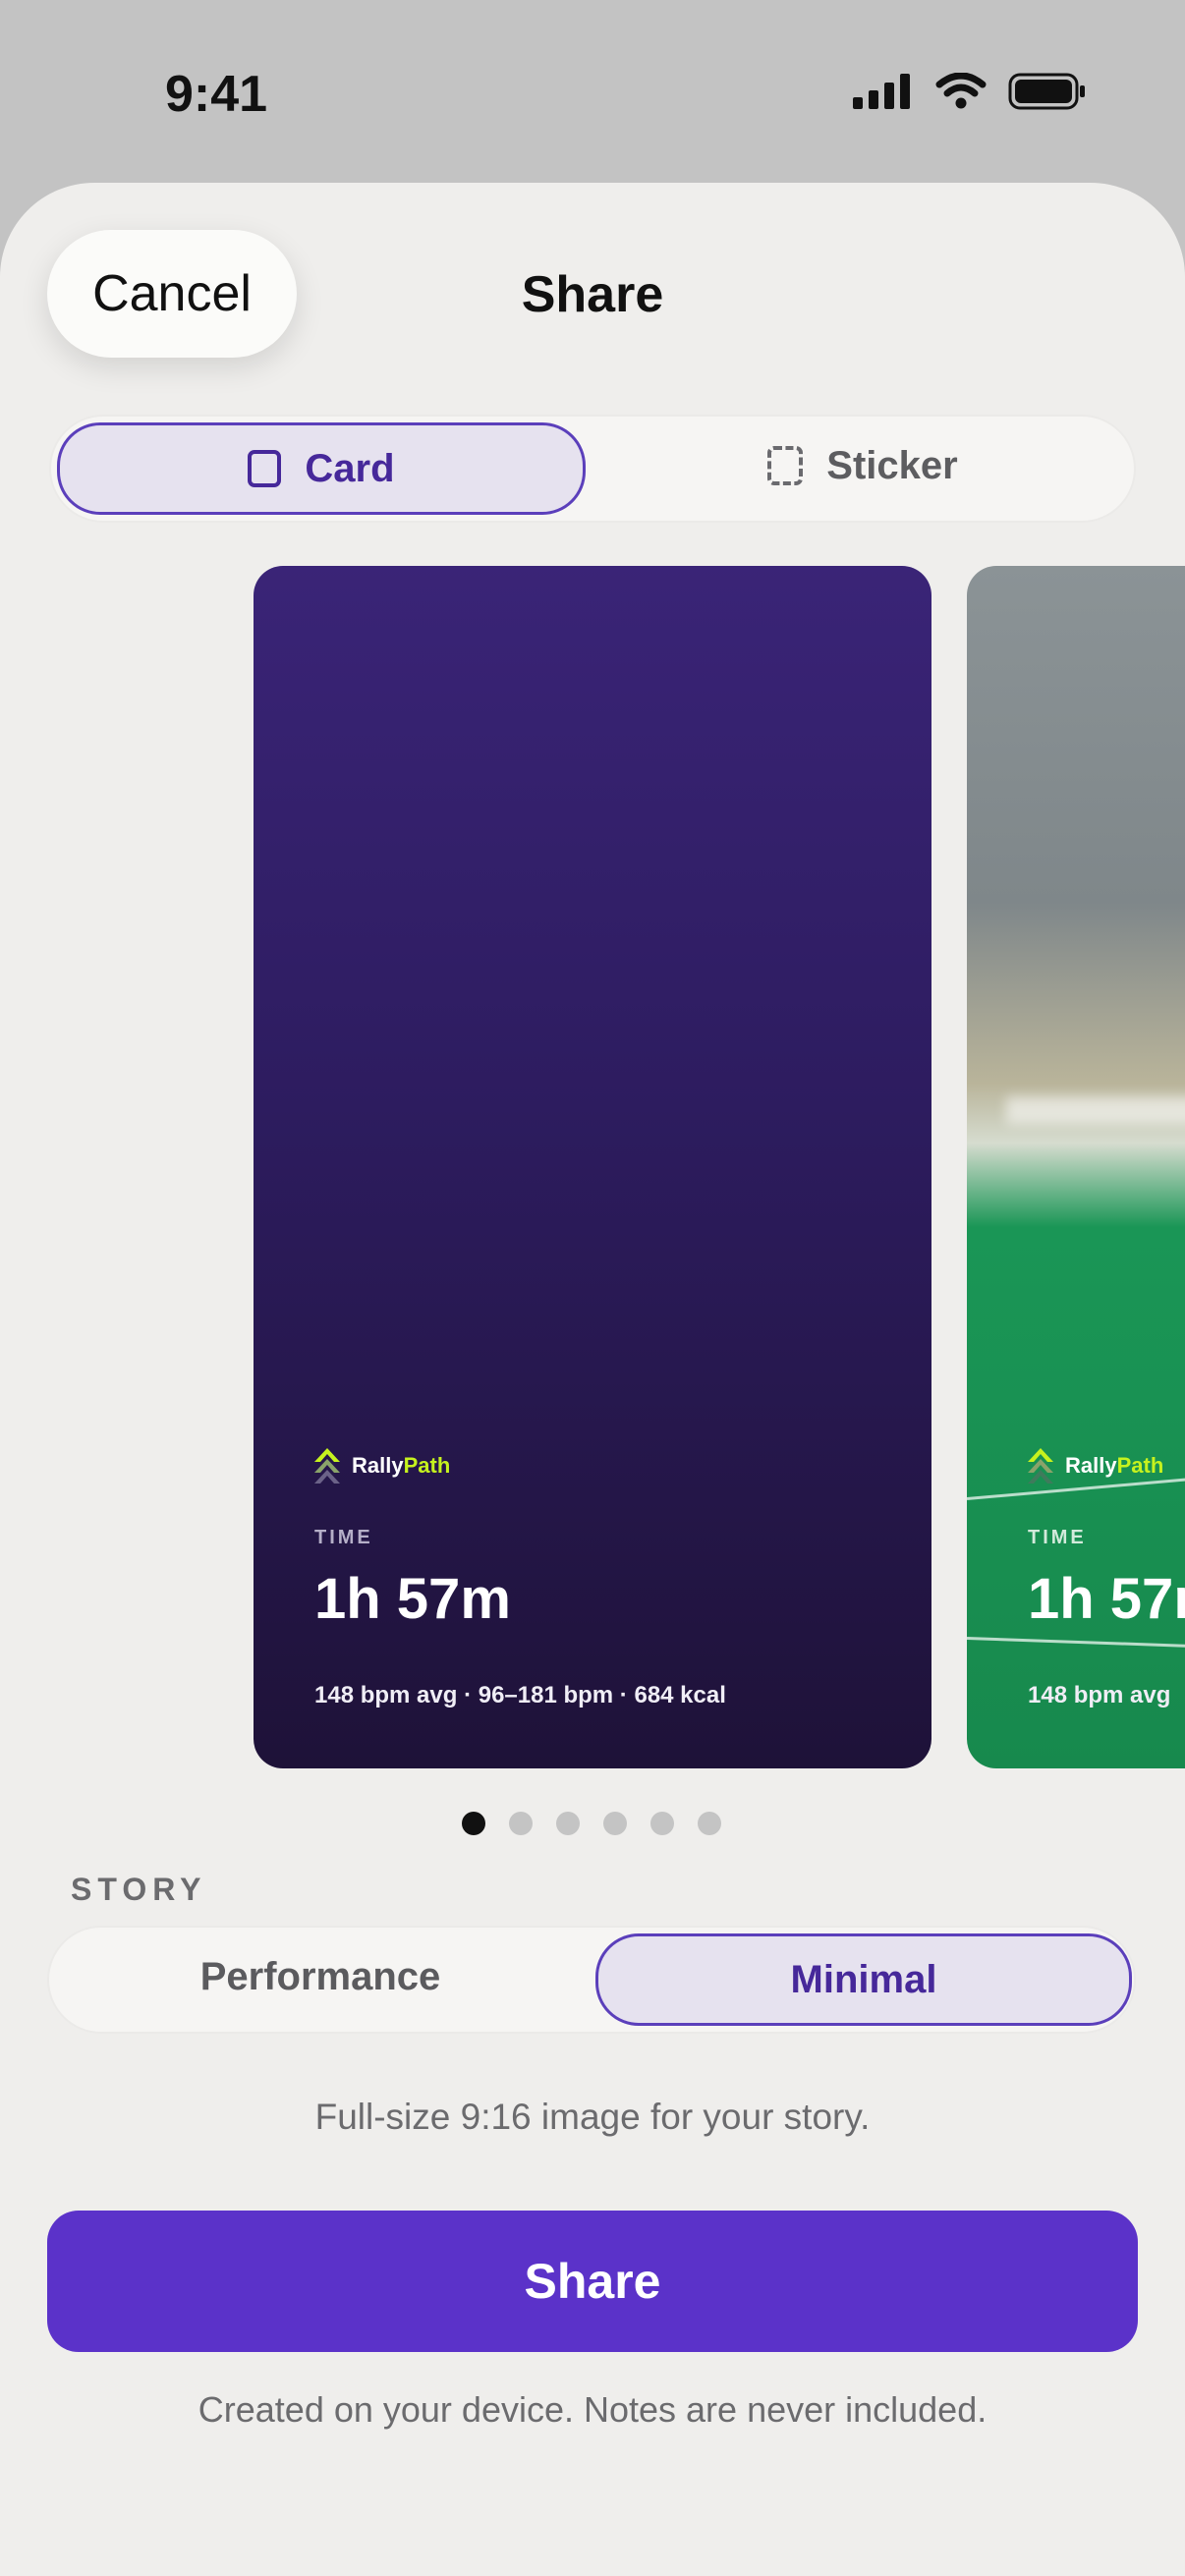 This screenshot has width=1185, height=2576. I want to click on share-button: Share, so click(592, 2281).